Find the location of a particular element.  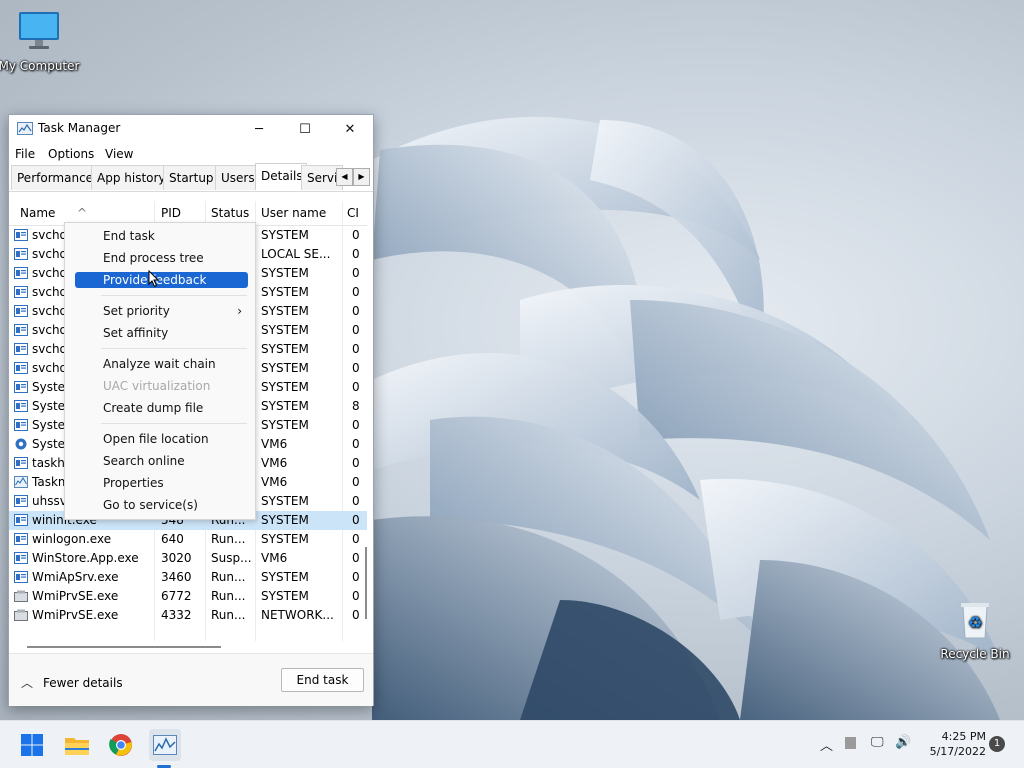

chrome-icon is located at coordinates (120, 745).